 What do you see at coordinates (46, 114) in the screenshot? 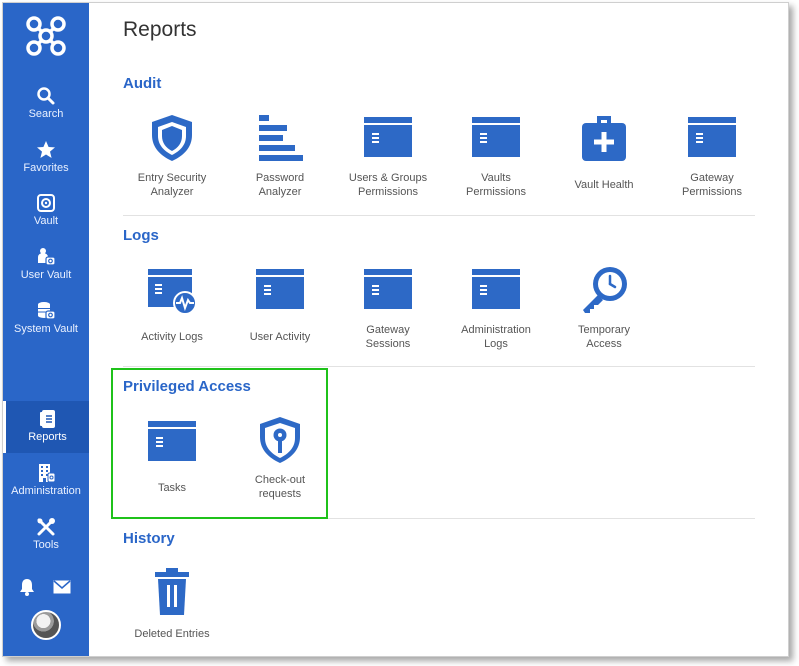
I see `sidebar-item-label: Search` at bounding box center [46, 114].